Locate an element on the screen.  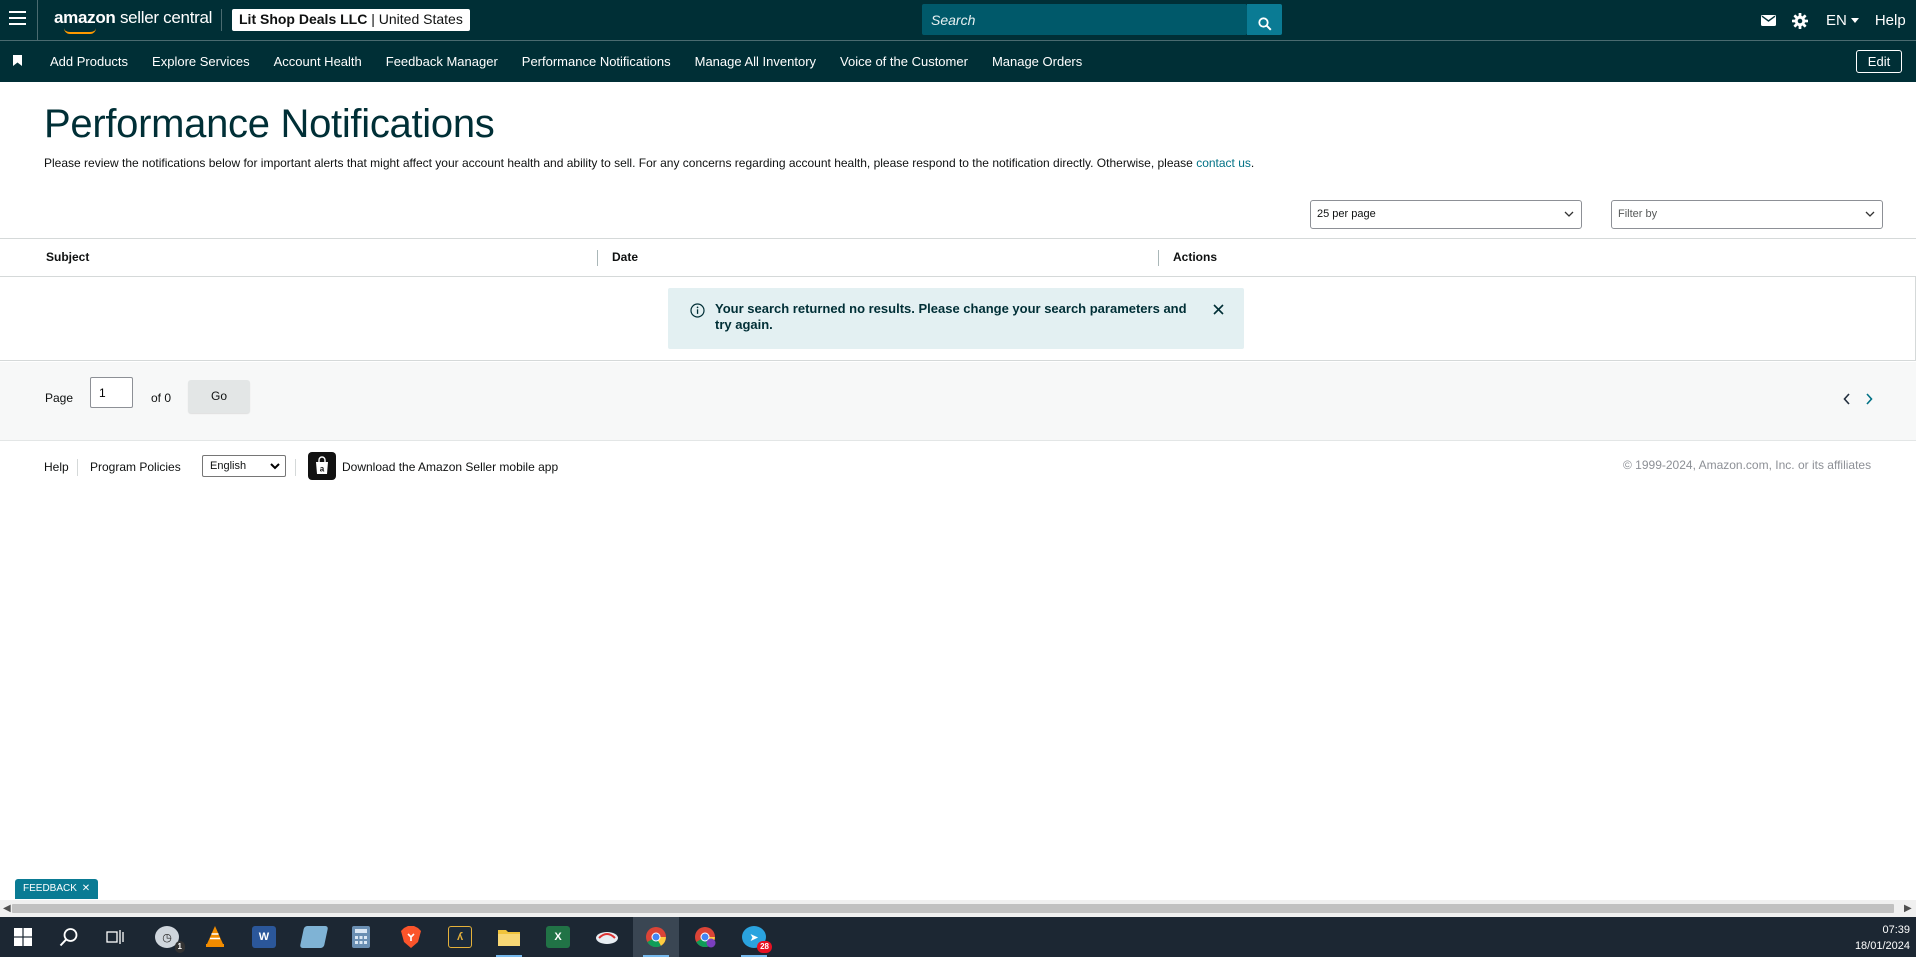
taskbar-calculator is located at coordinates (361, 937).